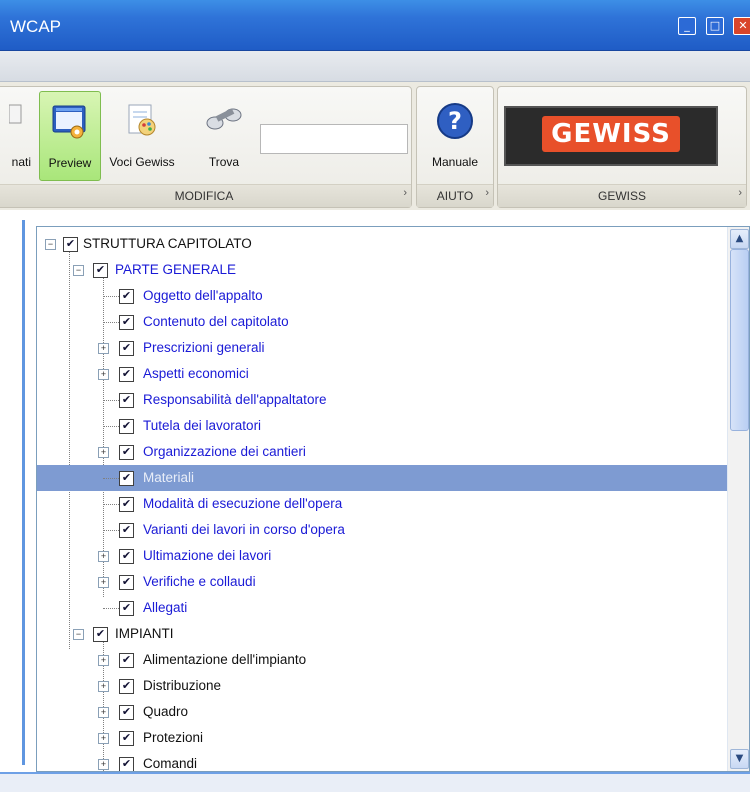 The height and width of the screenshot is (792, 750). I want to click on trova-label: Trova, so click(224, 162).